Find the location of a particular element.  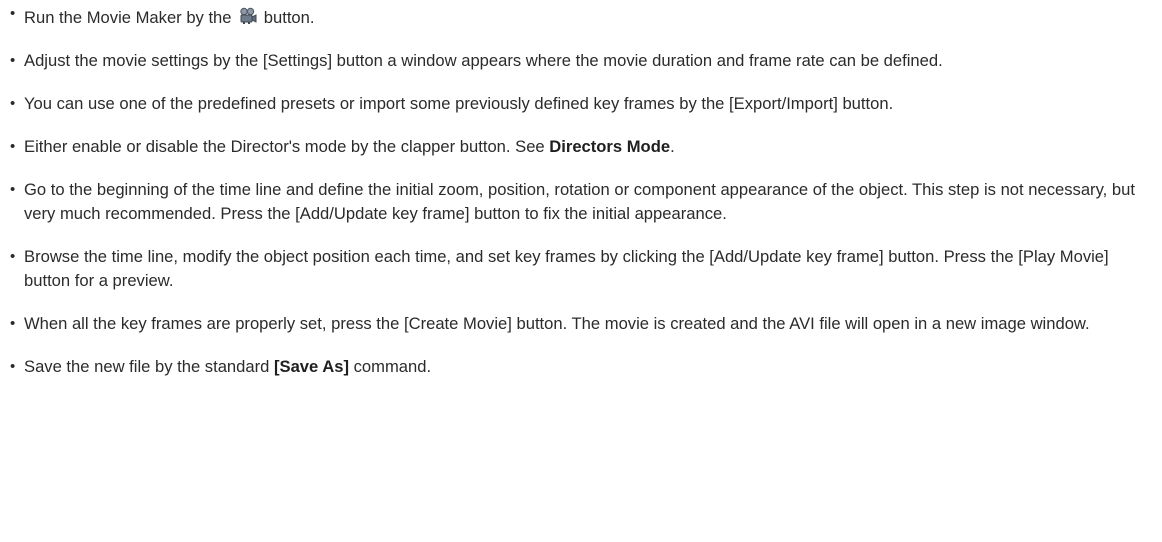

step-text-before: Run the Movie Maker by the is located at coordinates (130, 17).